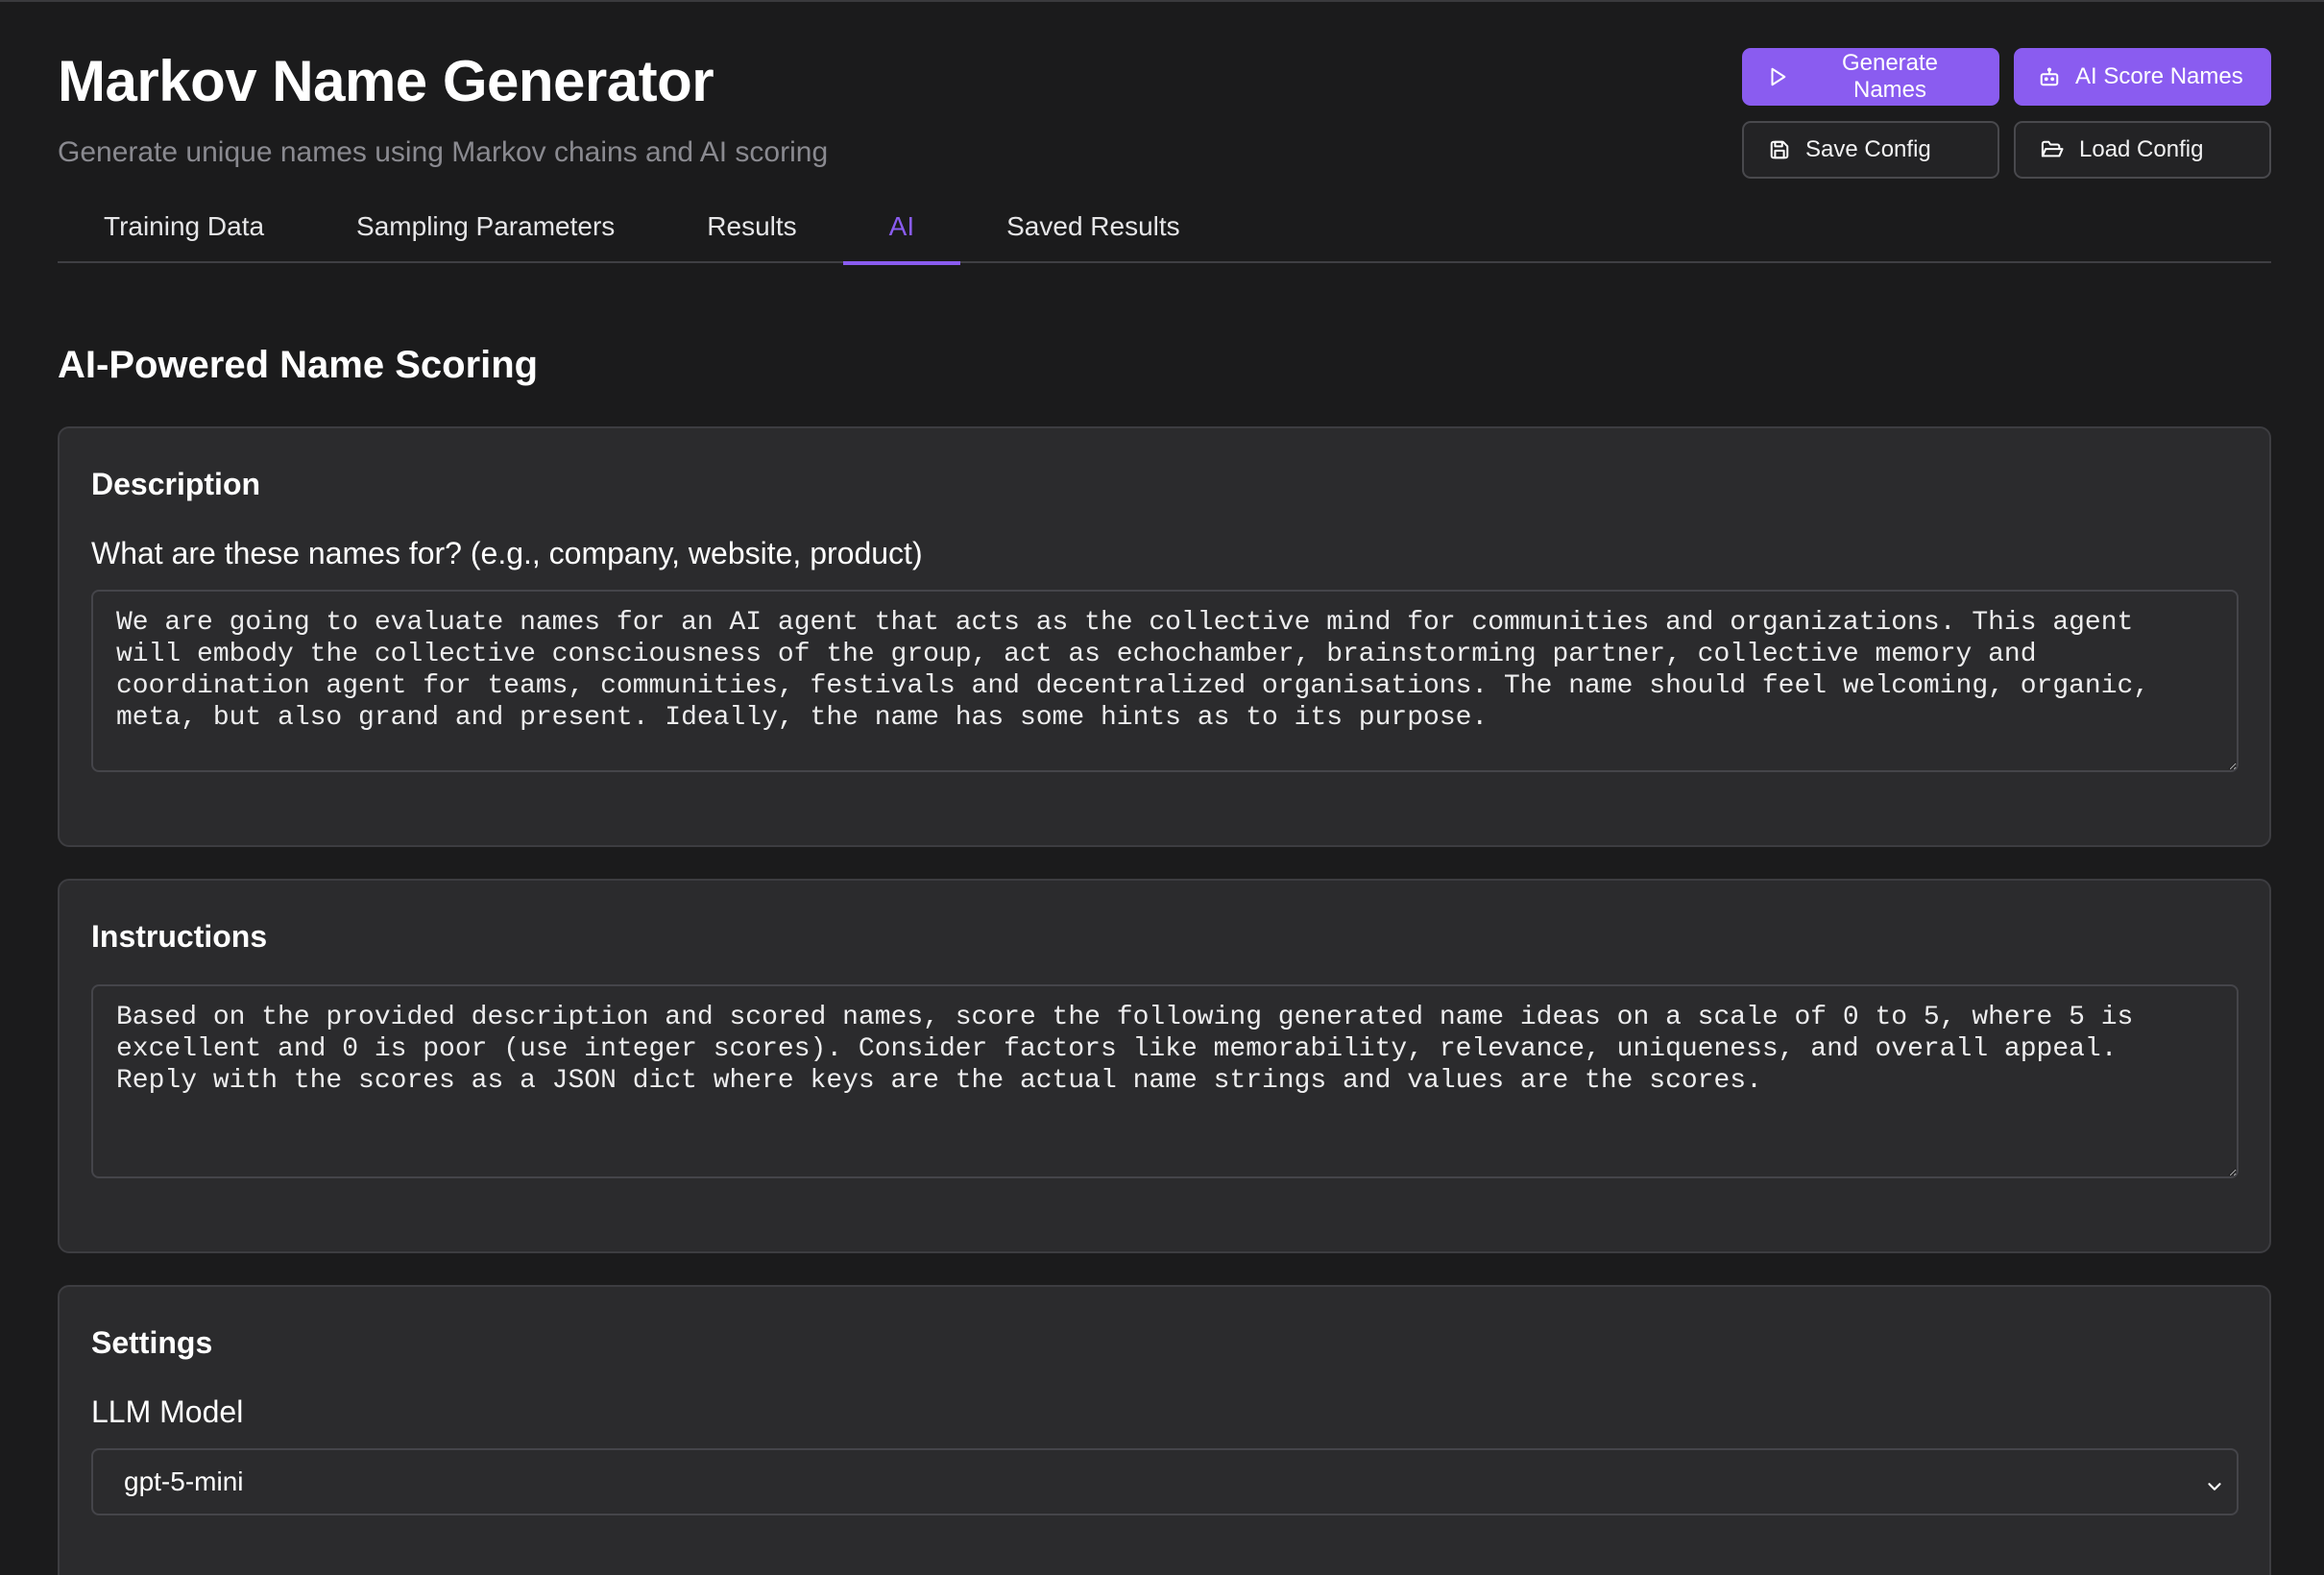 This screenshot has height=1575, width=2324. What do you see at coordinates (901, 228) in the screenshot?
I see `tab-ai: AI` at bounding box center [901, 228].